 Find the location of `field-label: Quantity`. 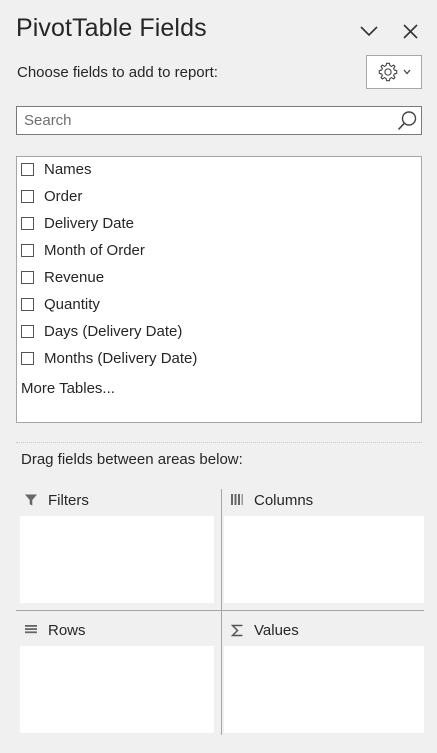

field-label: Quantity is located at coordinates (72, 304).